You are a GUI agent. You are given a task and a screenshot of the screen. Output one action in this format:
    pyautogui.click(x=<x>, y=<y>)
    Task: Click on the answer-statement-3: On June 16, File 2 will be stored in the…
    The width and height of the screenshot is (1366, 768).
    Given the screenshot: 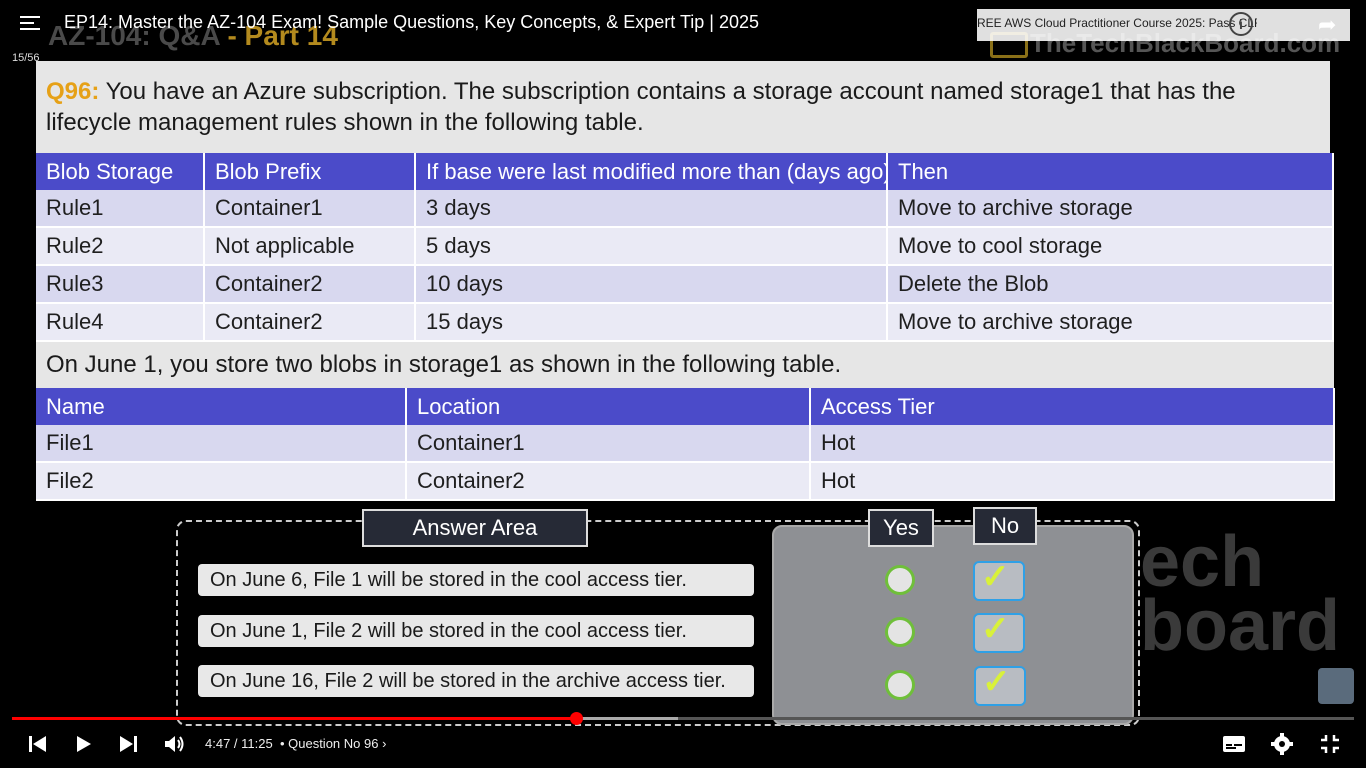 What is the action you would take?
    pyautogui.click(x=476, y=681)
    